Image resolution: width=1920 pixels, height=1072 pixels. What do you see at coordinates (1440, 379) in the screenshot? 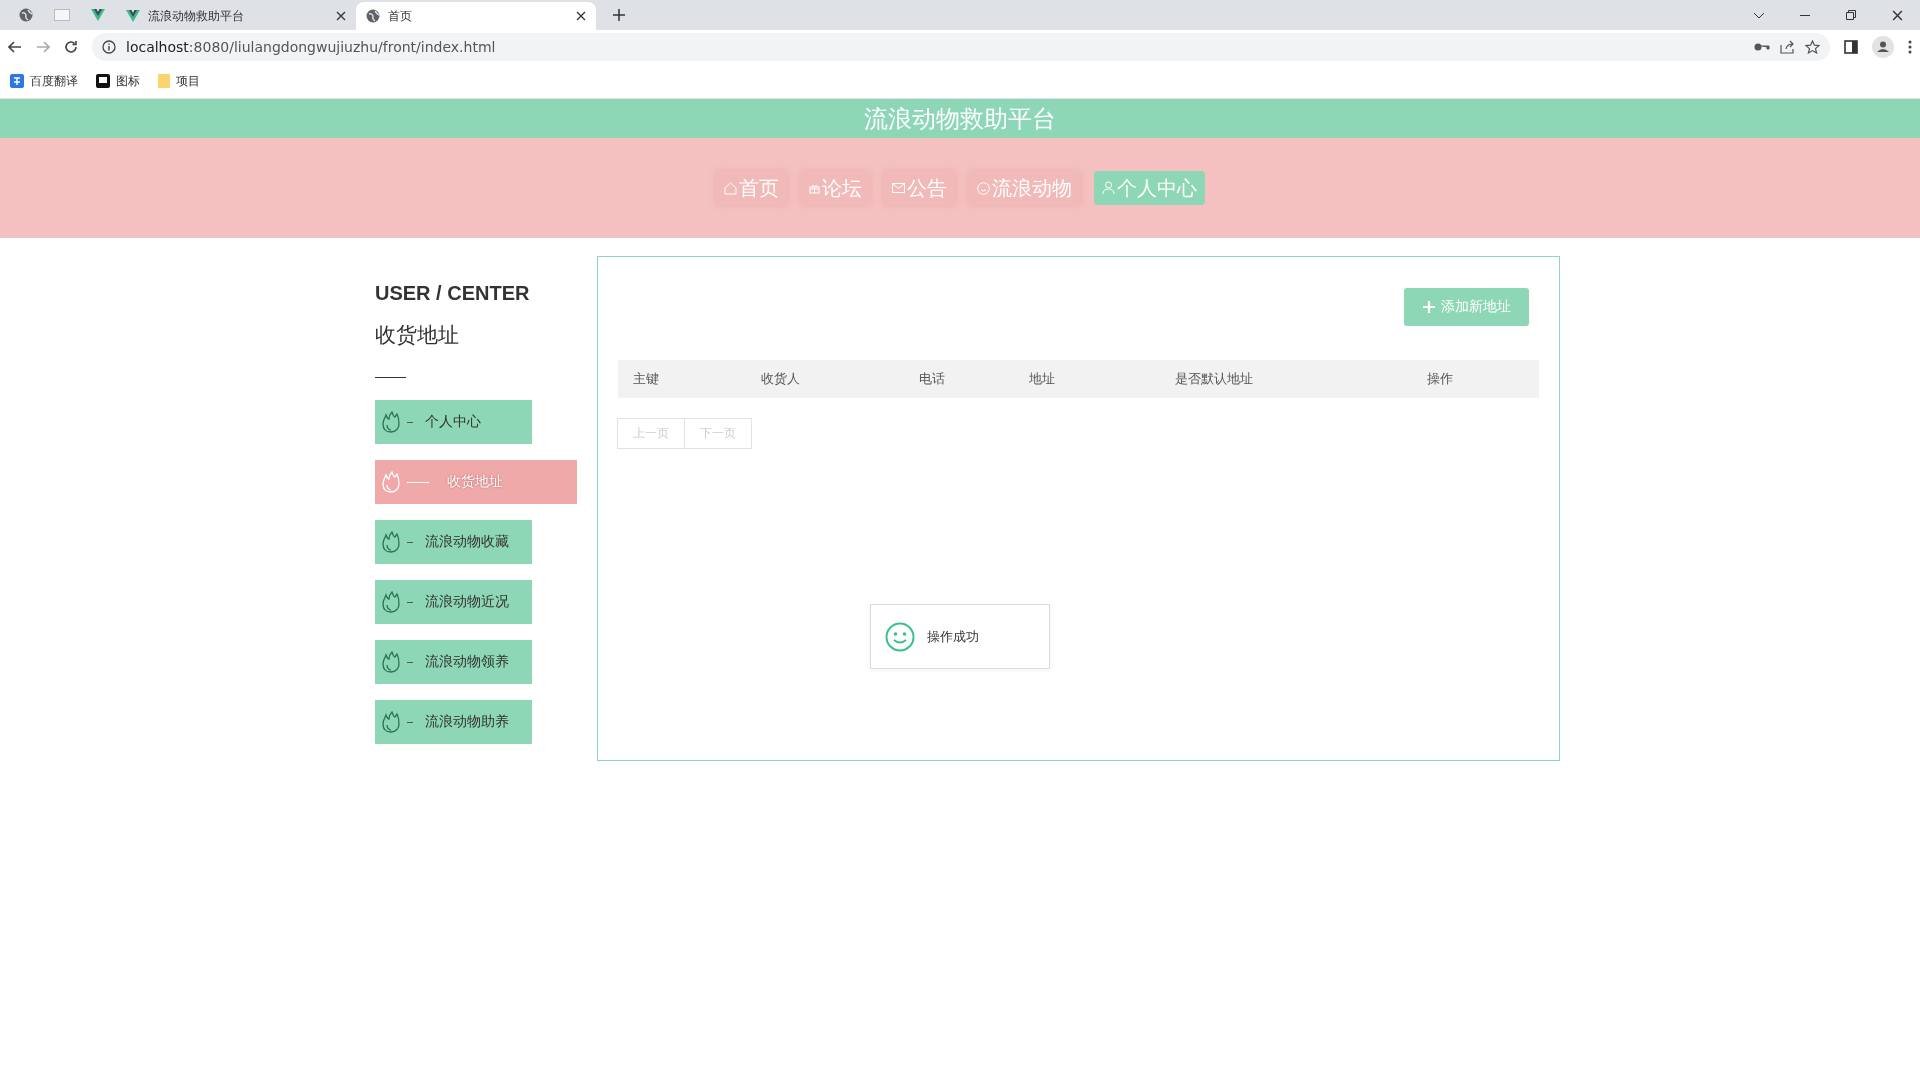
I see `column-header: 操作` at bounding box center [1440, 379].